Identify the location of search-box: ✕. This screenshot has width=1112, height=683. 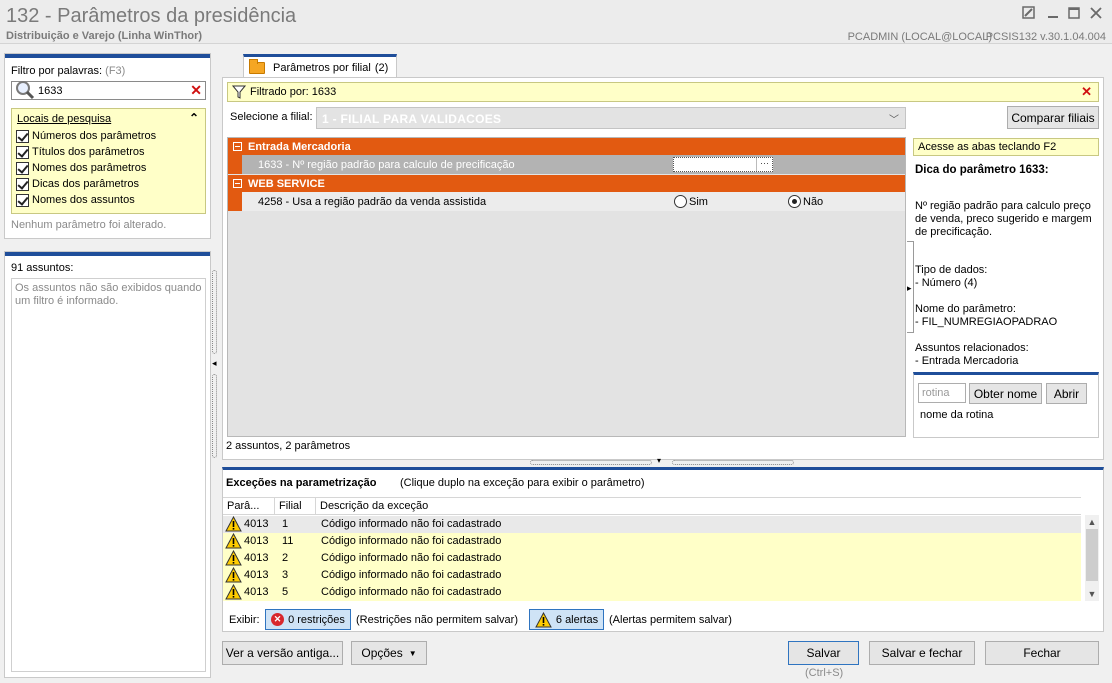
(108, 90).